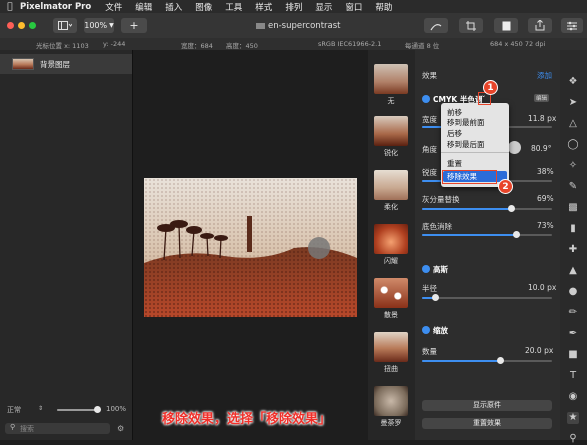 The image size is (587, 445). Describe the element at coordinates (545, 225) in the screenshot. I see `undercolor-value: 73%` at that location.